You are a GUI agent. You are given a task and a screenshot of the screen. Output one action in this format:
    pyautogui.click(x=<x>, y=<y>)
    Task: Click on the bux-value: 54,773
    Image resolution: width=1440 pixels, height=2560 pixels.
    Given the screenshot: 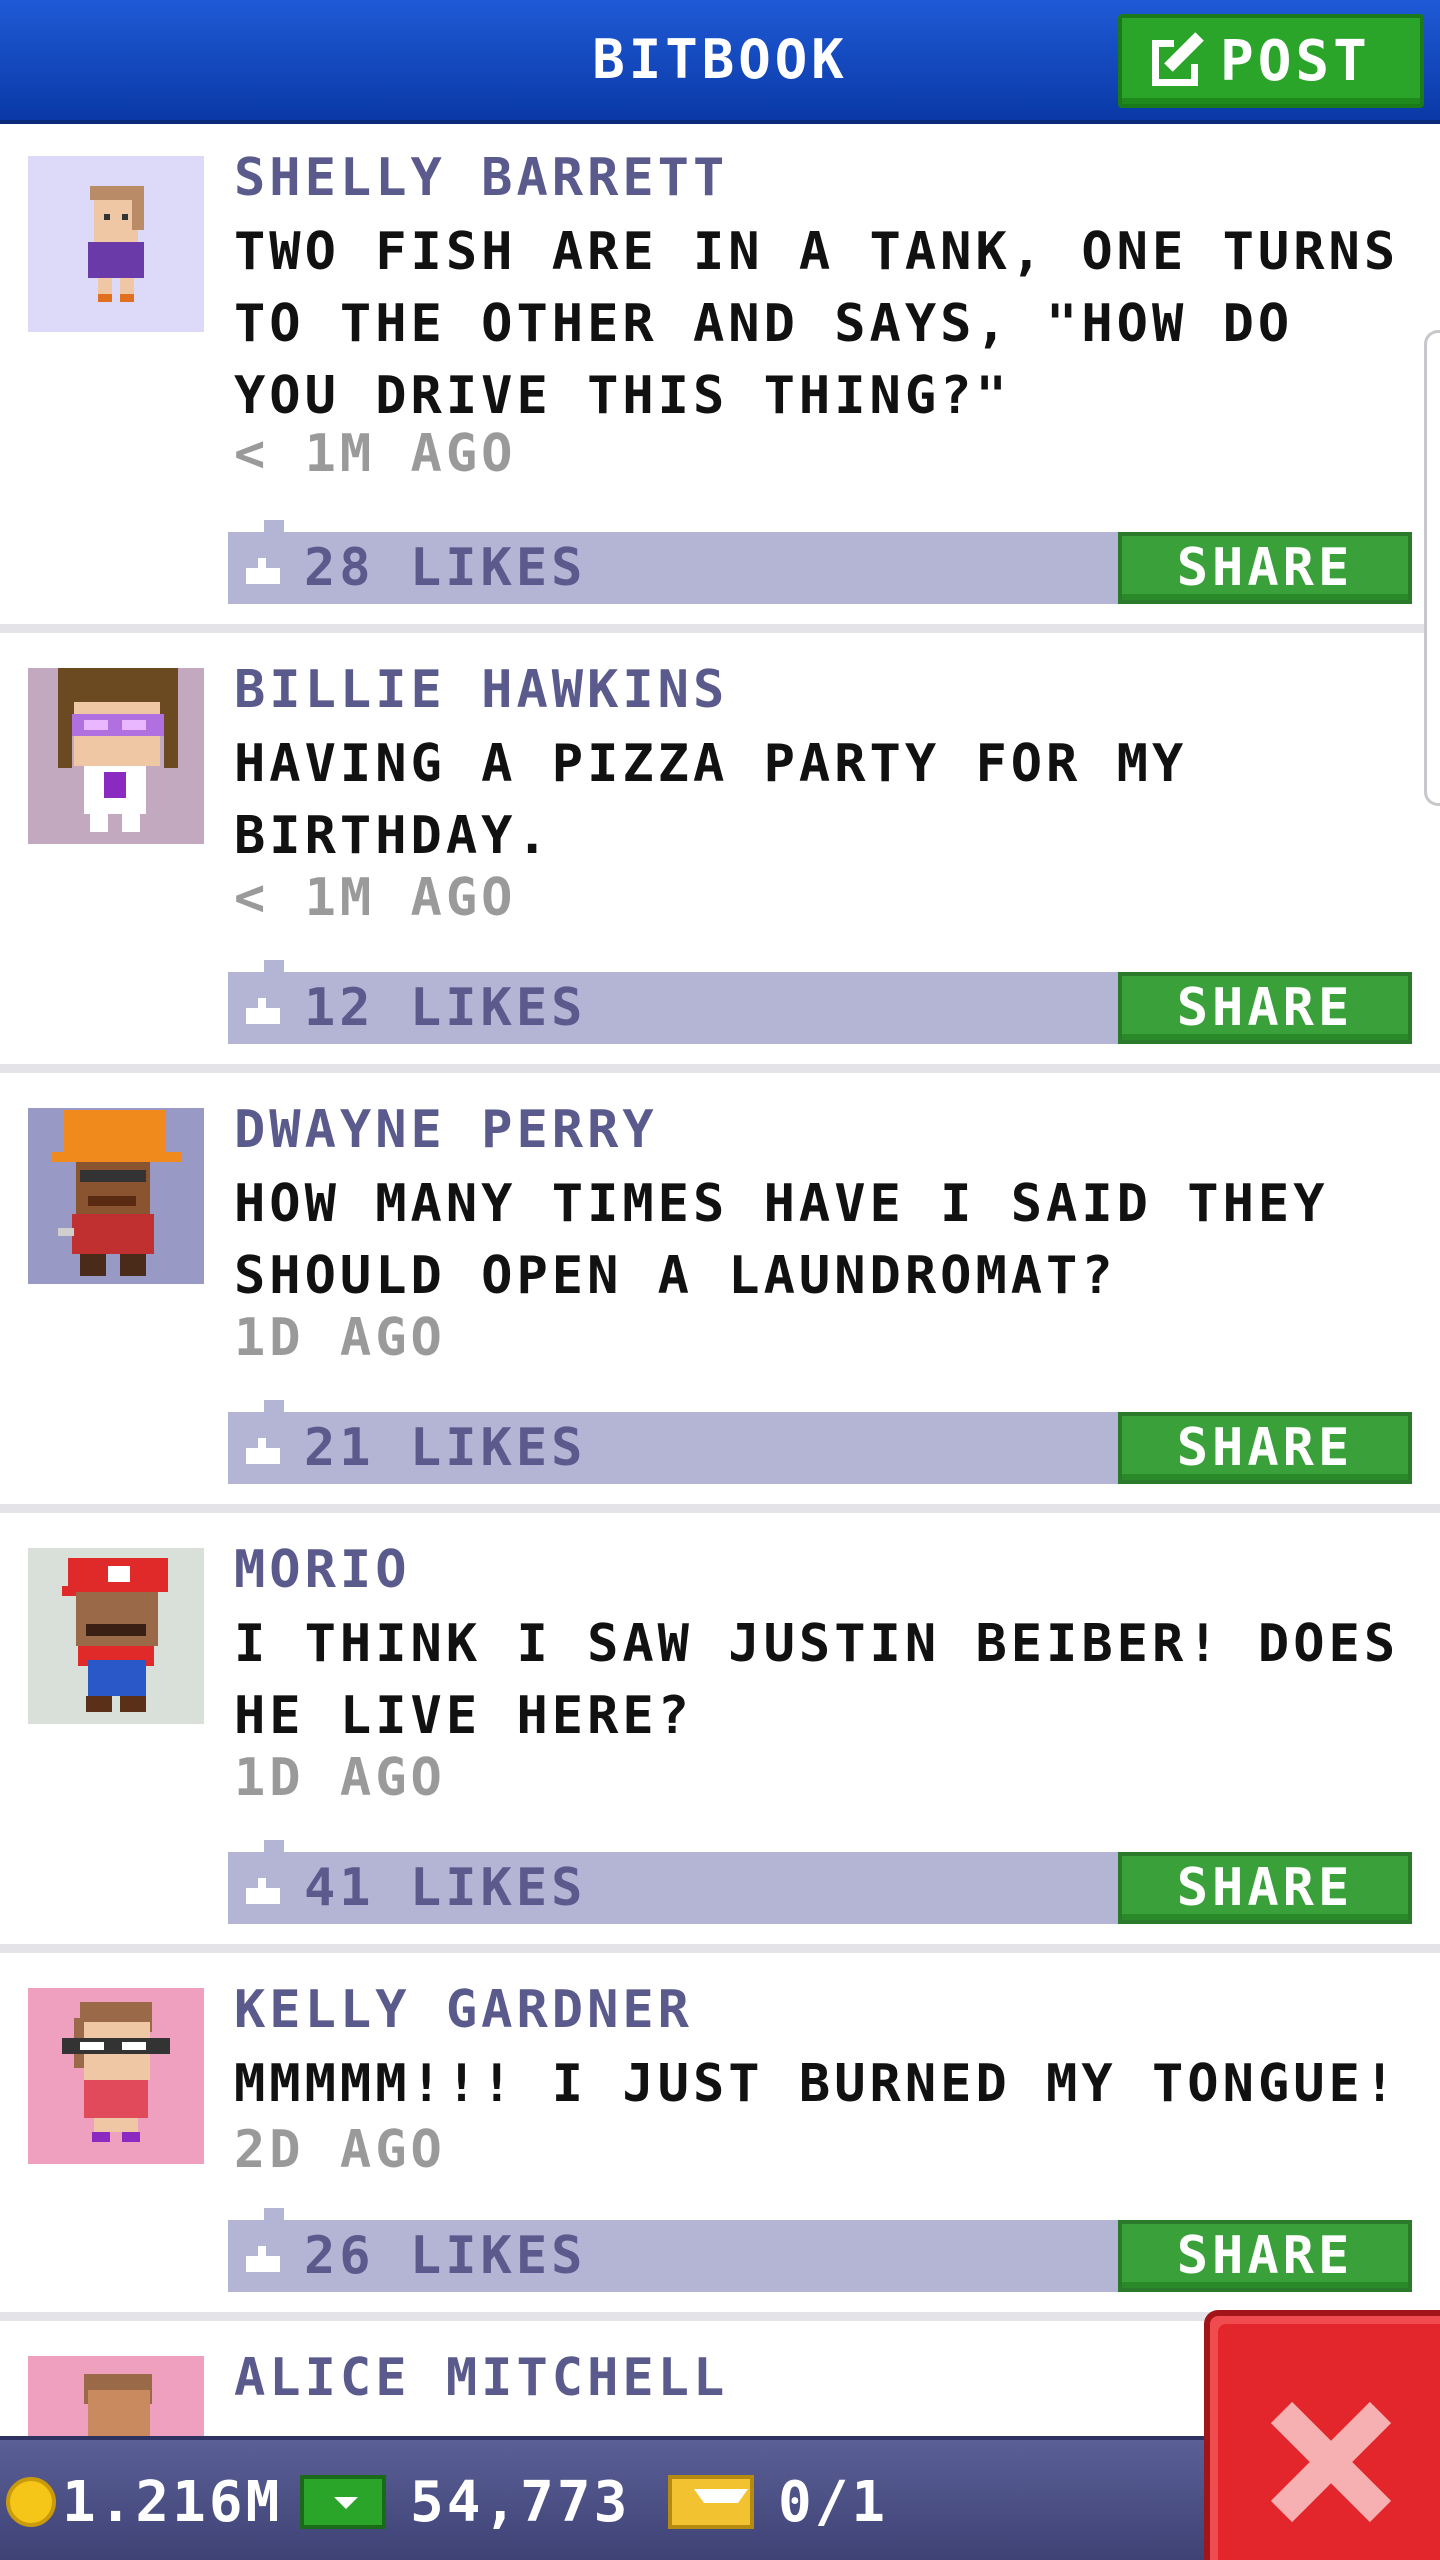 What is the action you would take?
    pyautogui.click(x=520, y=2502)
    